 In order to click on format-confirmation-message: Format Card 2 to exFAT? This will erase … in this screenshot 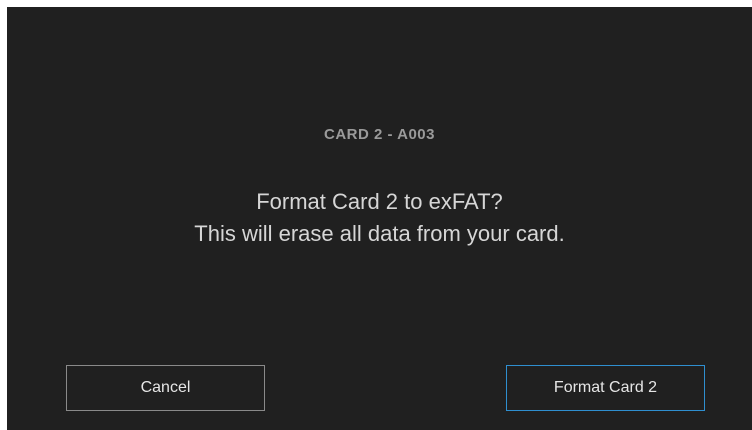, I will do `click(379, 218)`.